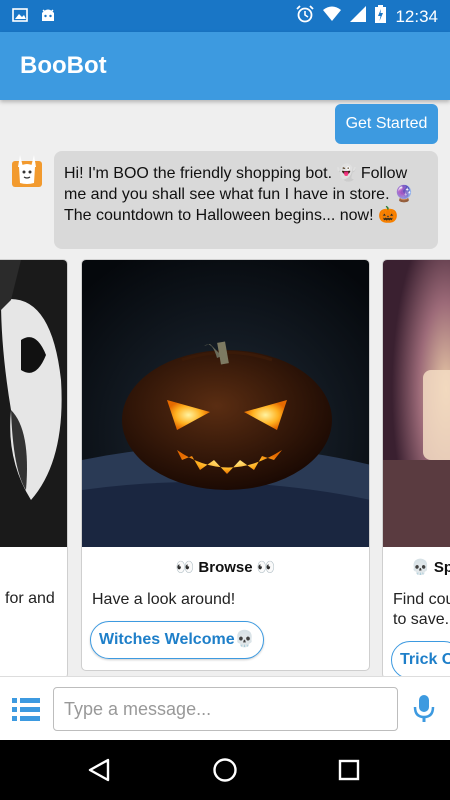 This screenshot has width=450, height=800. Describe the element at coordinates (63, 65) in the screenshot. I see `app-title: BooBot` at that location.